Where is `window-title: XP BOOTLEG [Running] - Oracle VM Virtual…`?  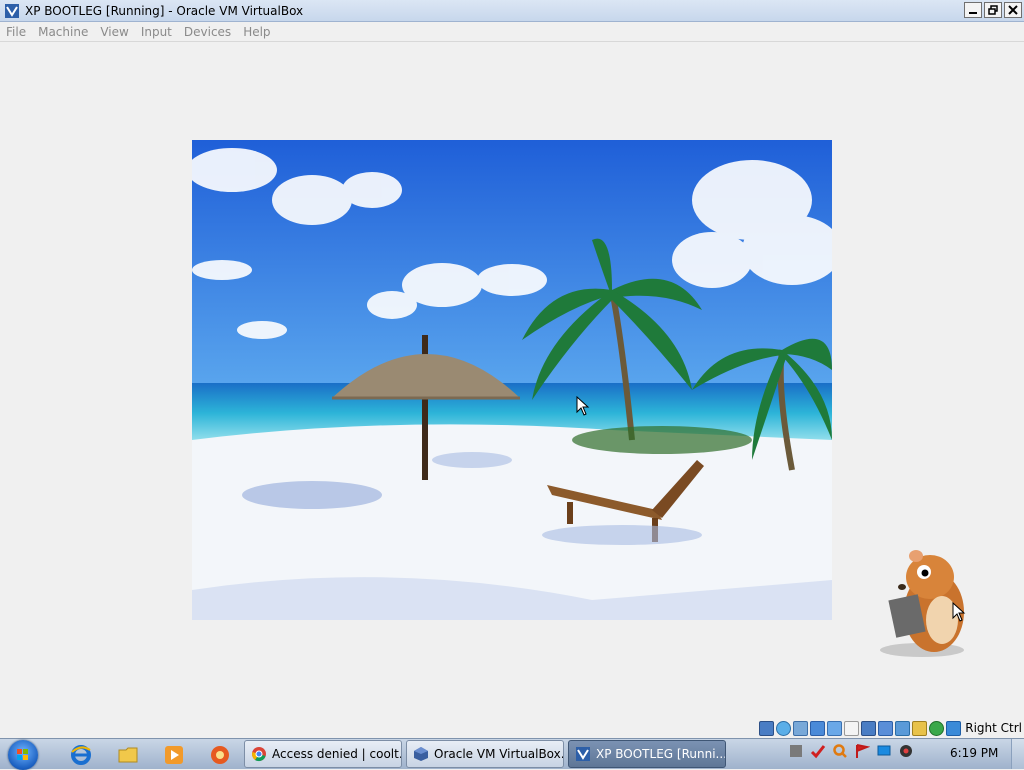
window-title: XP BOOTLEG [Running] - Oracle VM Virtual… is located at coordinates (164, 10).